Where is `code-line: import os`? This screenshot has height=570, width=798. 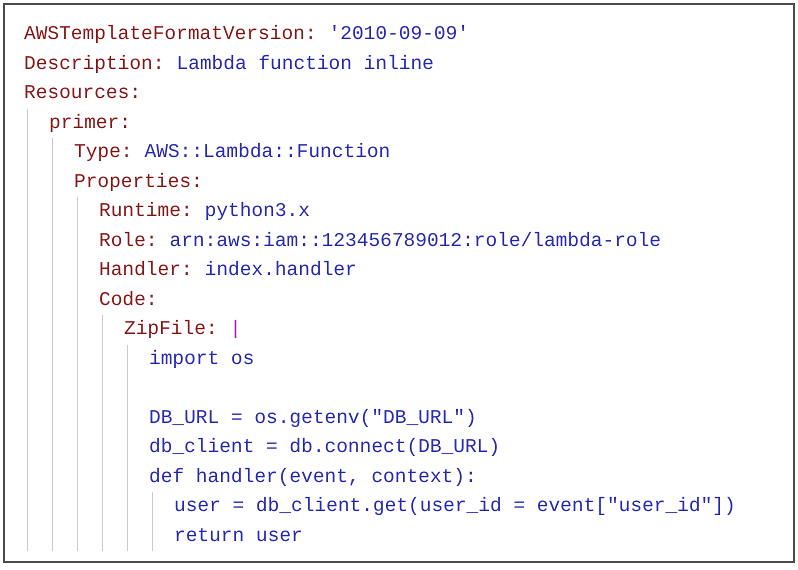
code-line: import os is located at coordinates (201, 359).